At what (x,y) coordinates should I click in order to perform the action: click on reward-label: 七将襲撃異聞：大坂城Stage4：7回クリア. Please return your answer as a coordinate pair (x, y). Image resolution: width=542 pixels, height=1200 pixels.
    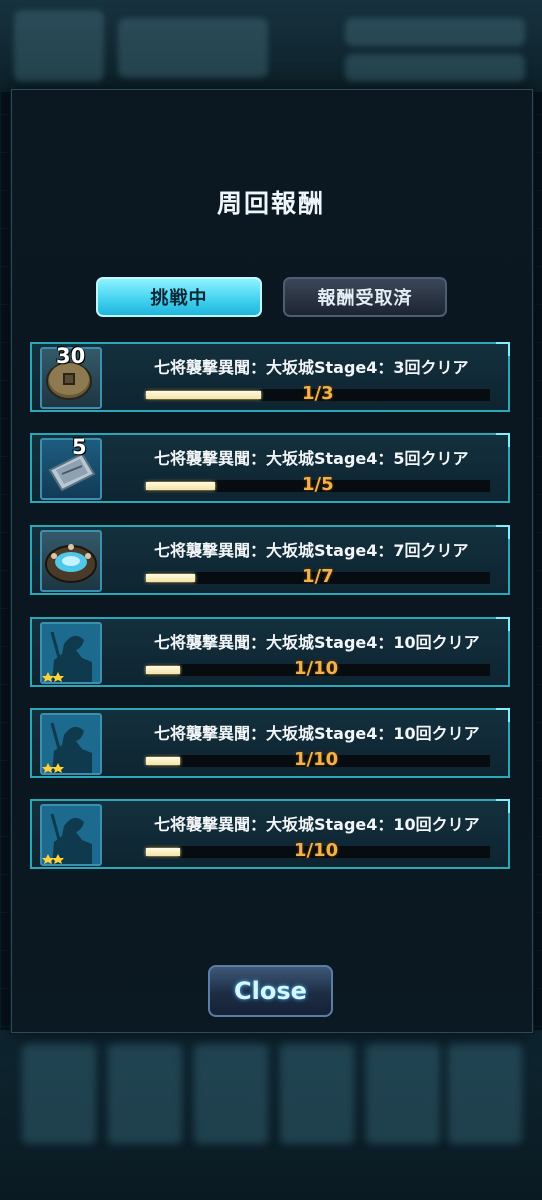
    Looking at the image, I should click on (311, 550).